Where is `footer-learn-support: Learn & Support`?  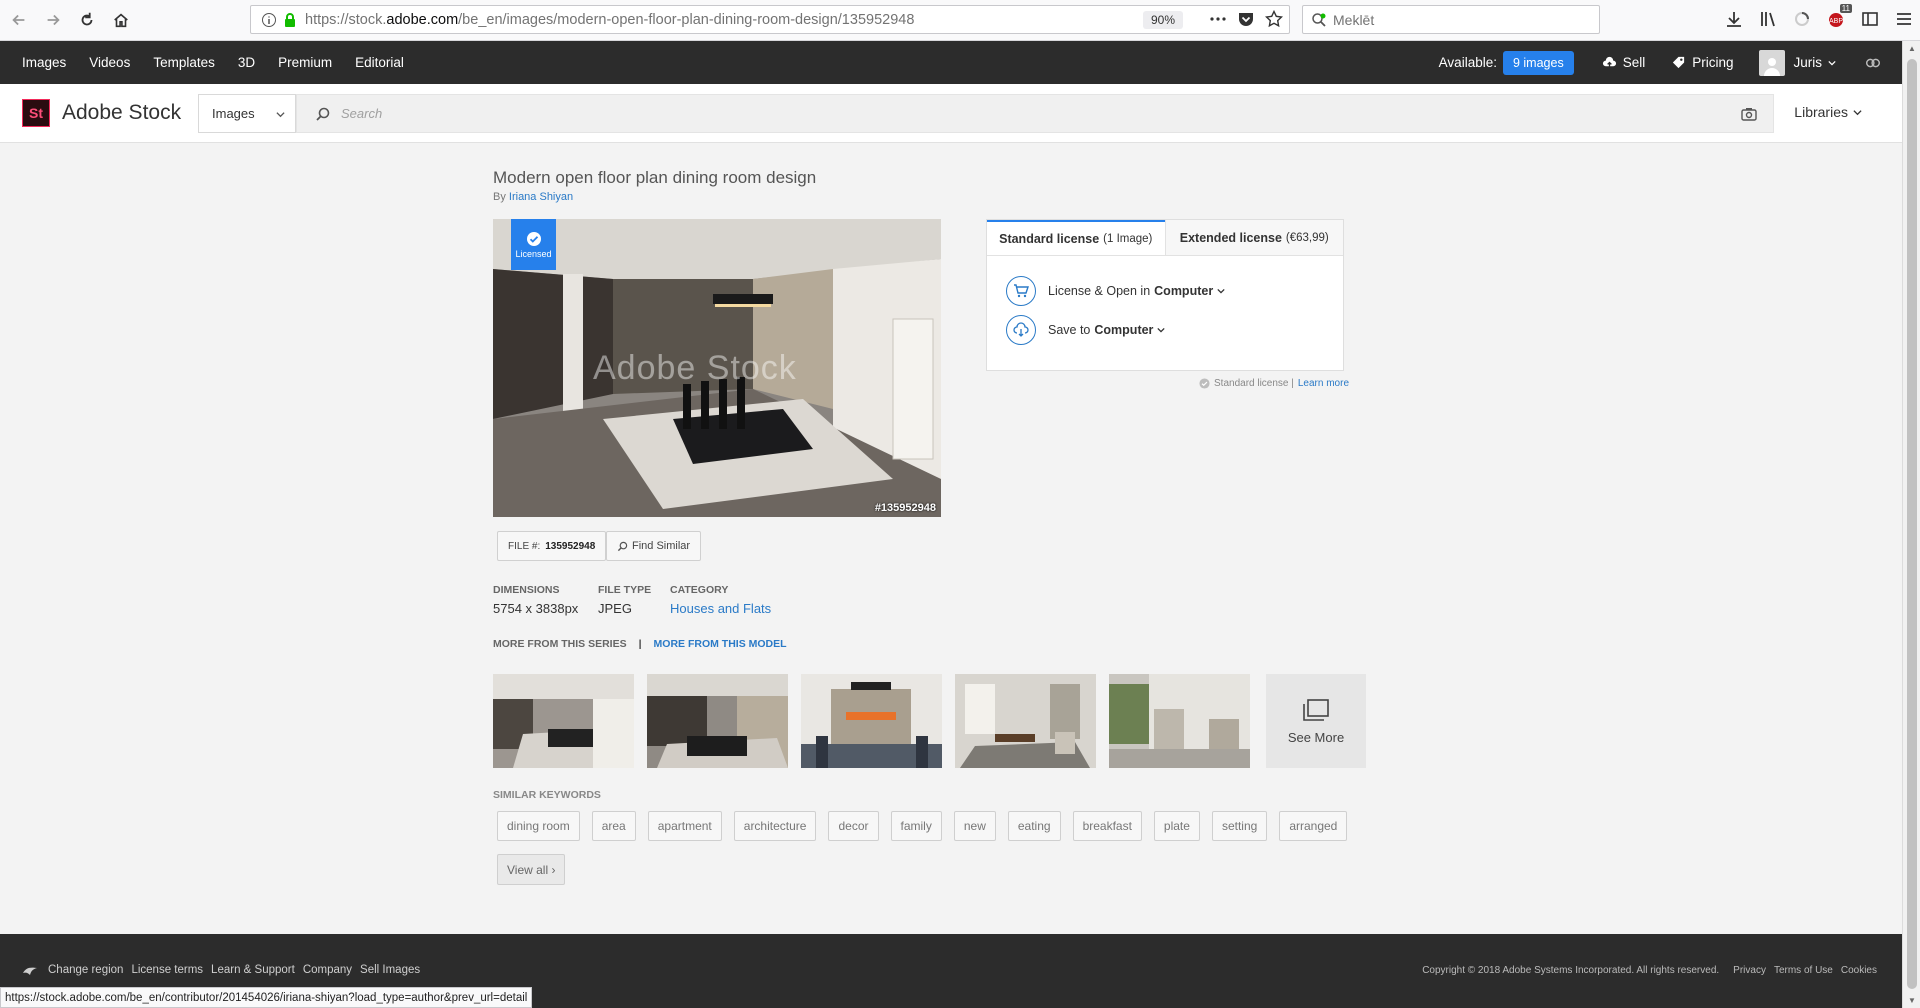
footer-learn-support: Learn & Support is located at coordinates (253, 970).